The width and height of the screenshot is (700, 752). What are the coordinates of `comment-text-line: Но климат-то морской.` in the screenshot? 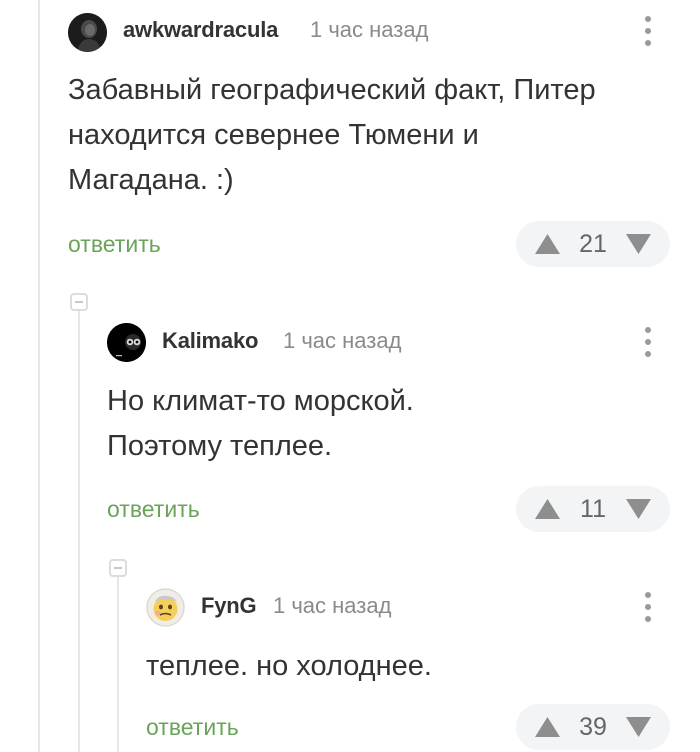 It's located at (260, 401).